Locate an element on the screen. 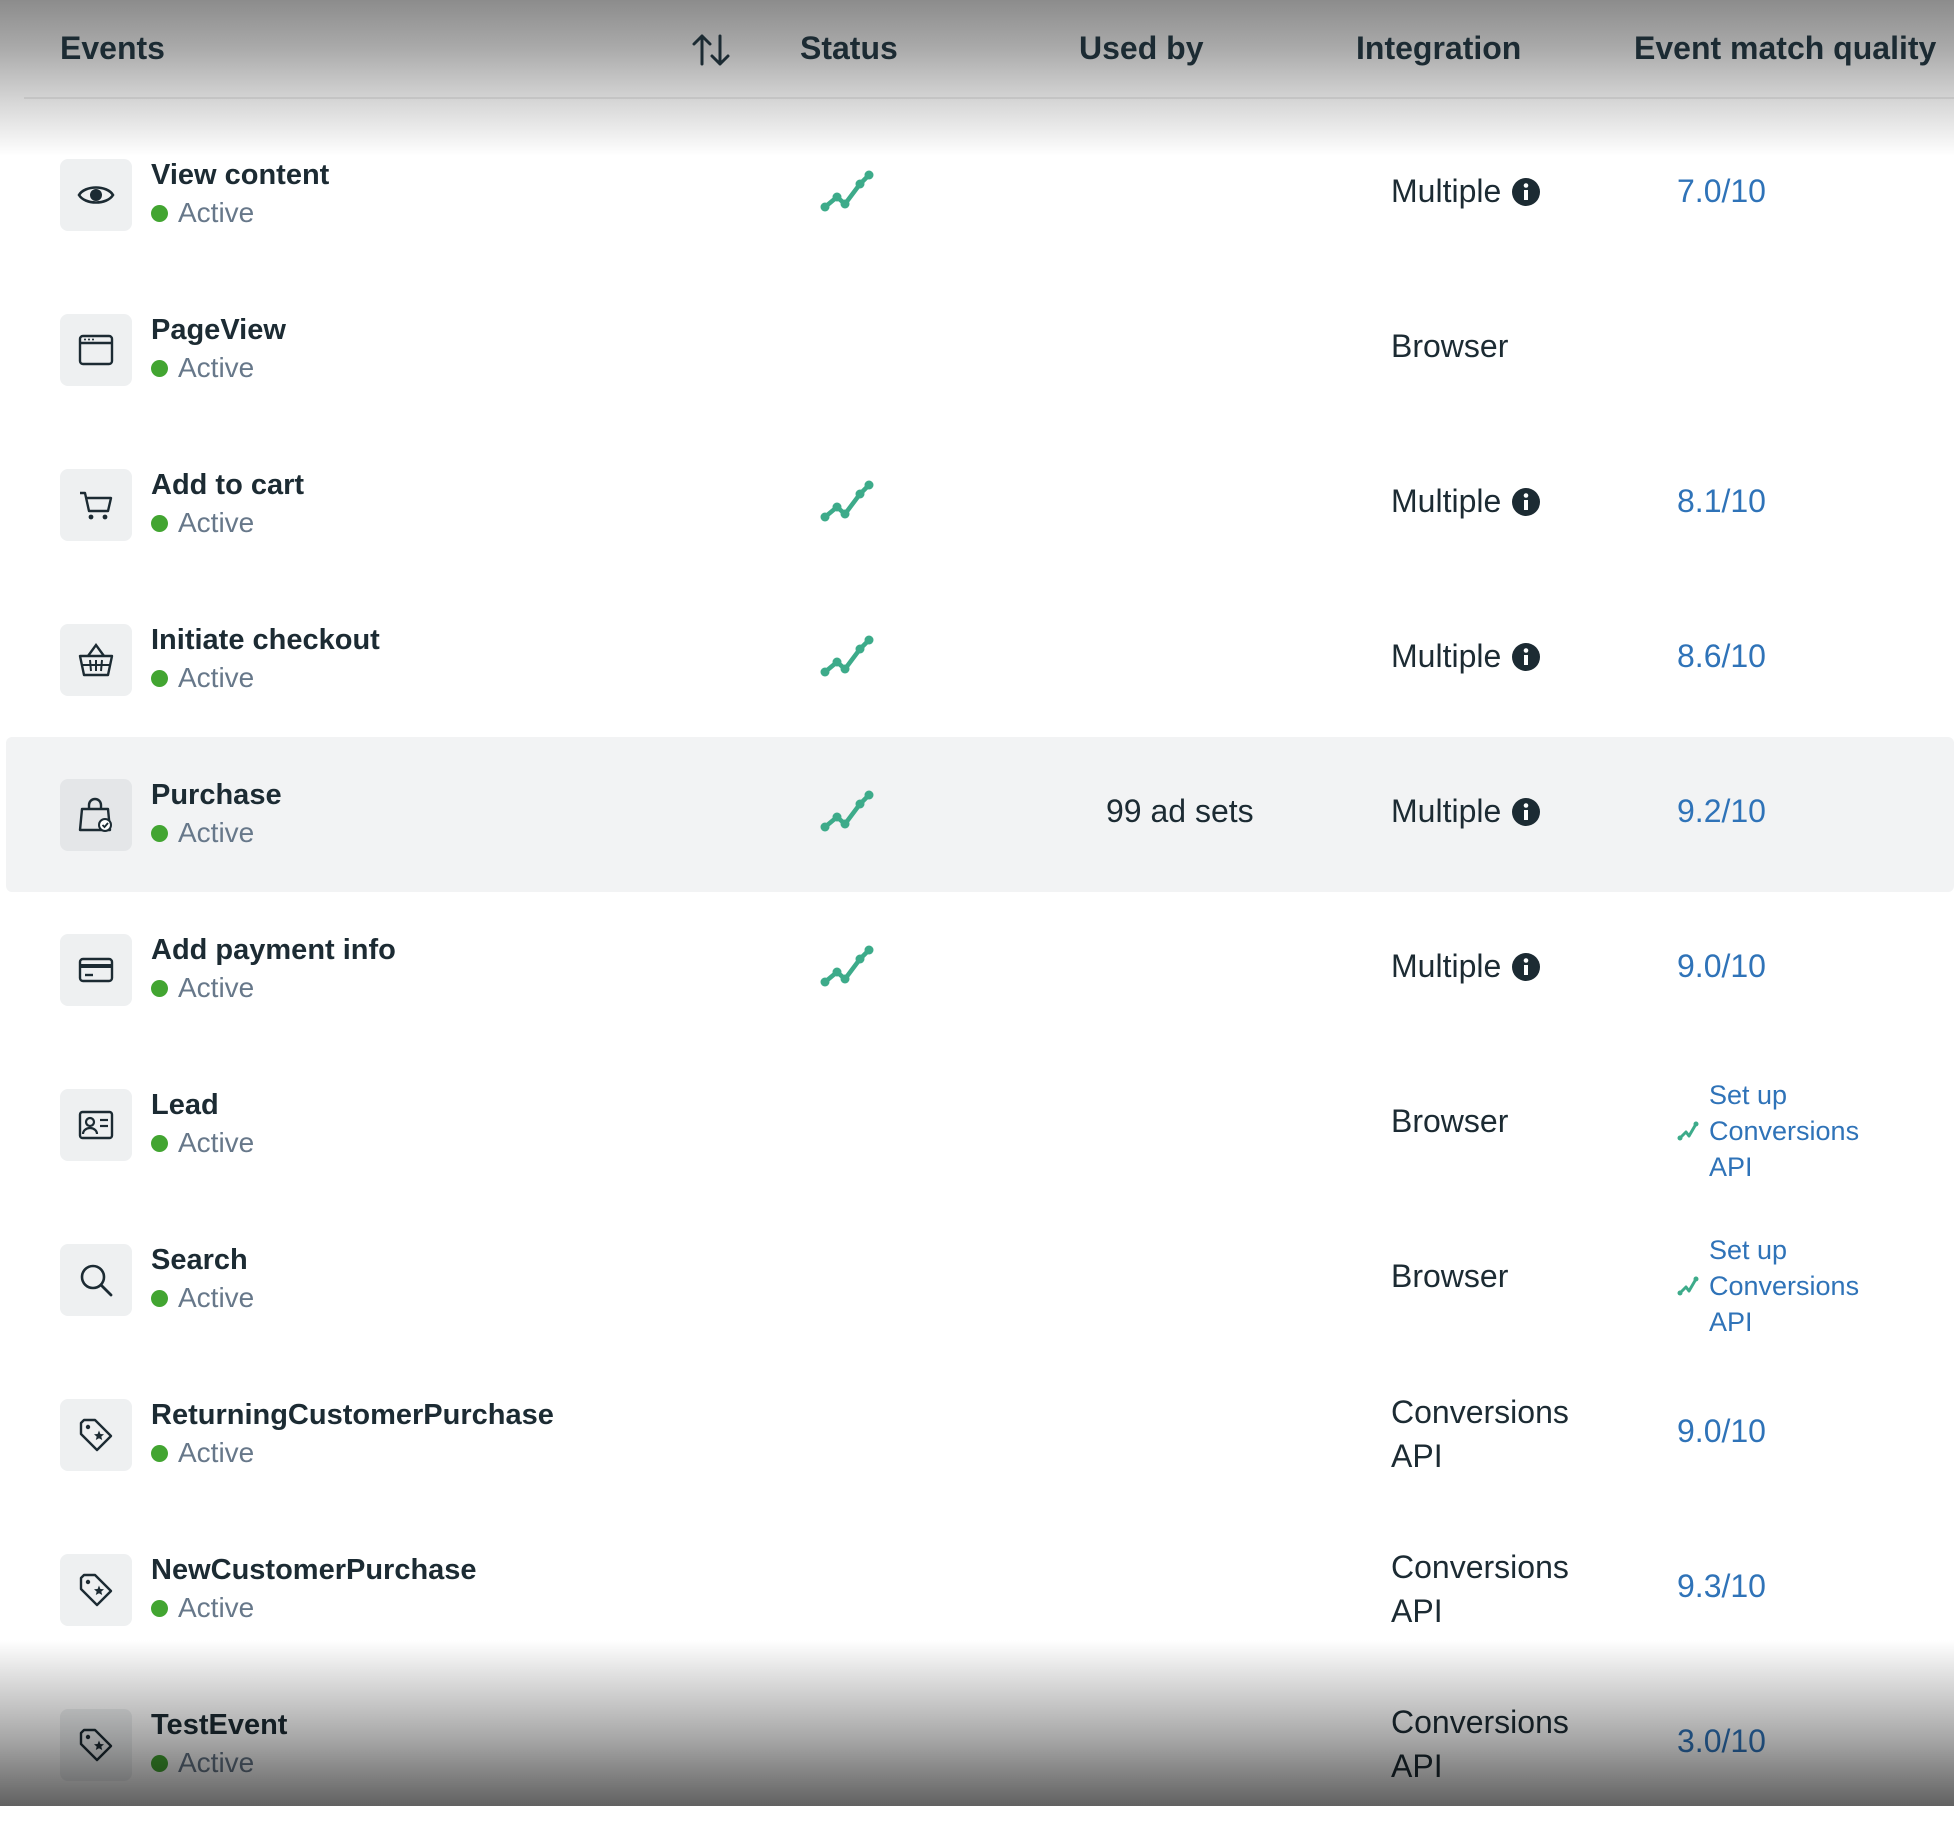  column-header-used-by: Used by is located at coordinates (1141, 48).